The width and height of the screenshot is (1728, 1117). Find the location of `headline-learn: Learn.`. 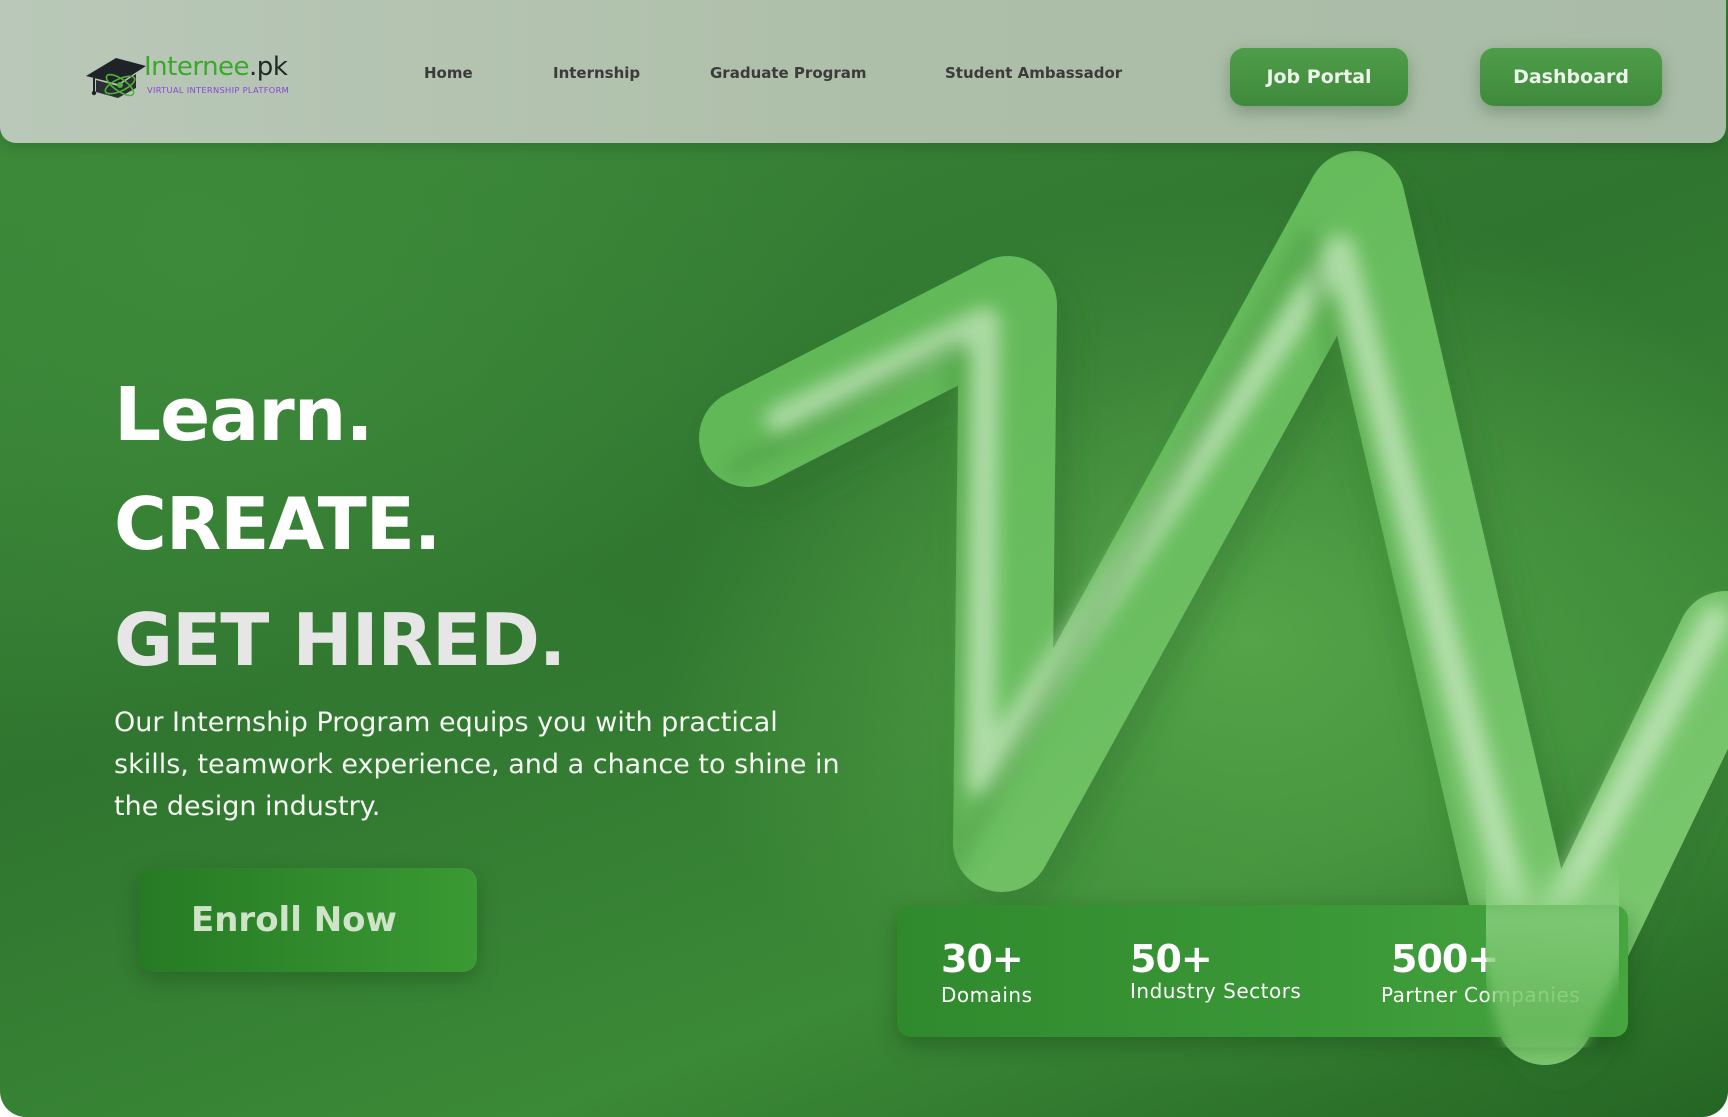

headline-learn: Learn. is located at coordinates (244, 415).